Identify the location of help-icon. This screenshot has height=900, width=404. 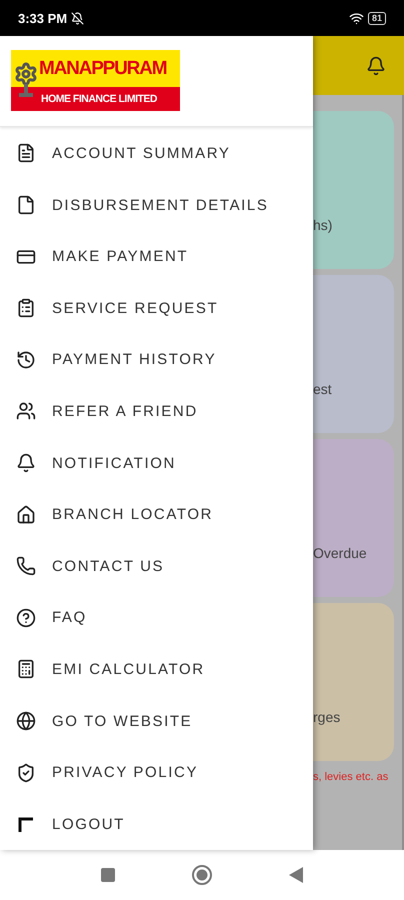
(26, 618).